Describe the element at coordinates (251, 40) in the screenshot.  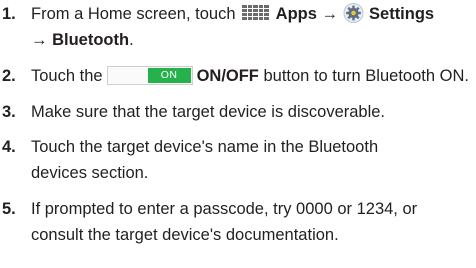
I see `step-text-line2: → Bluetooth.` at that location.